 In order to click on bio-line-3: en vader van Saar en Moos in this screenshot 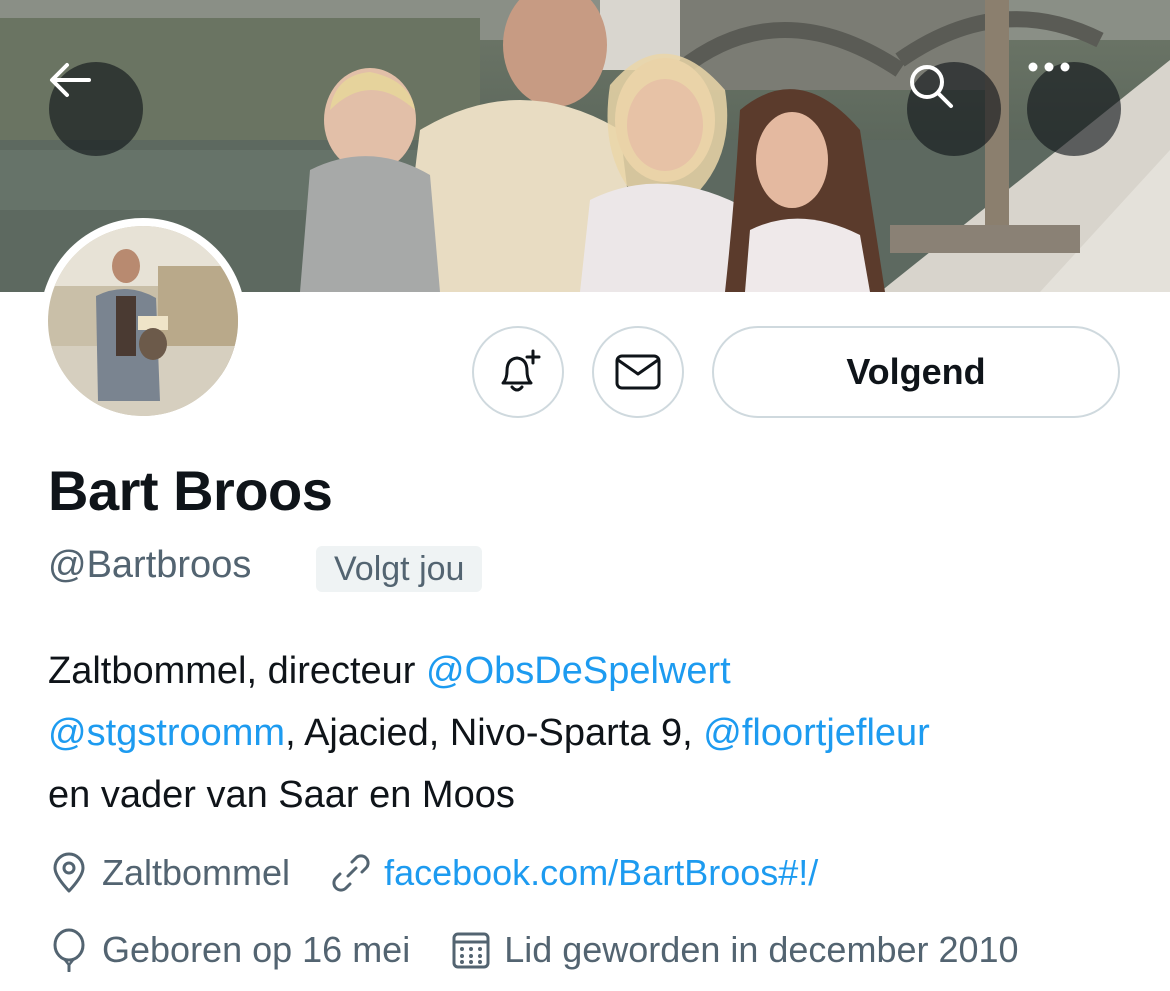, I will do `click(281, 795)`.